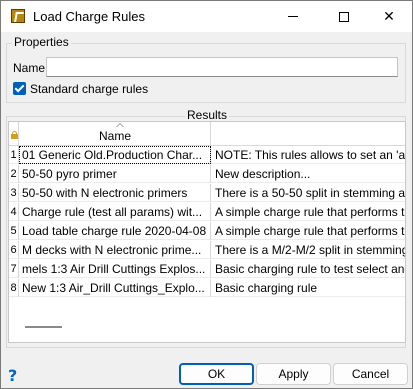 Image resolution: width=413 pixels, height=389 pixels. What do you see at coordinates (29, 68) in the screenshot?
I see `name-label: Name` at bounding box center [29, 68].